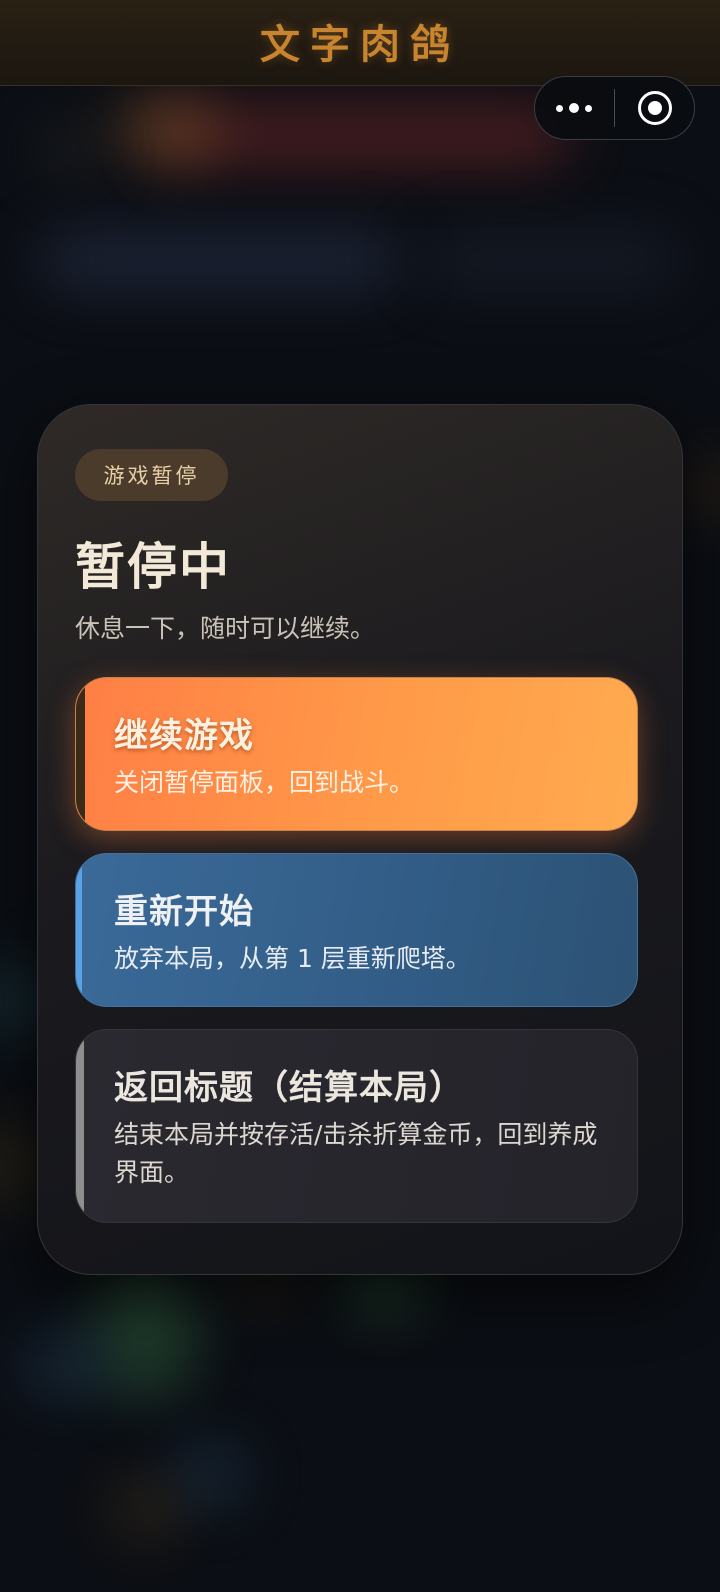  Describe the element at coordinates (153, 567) in the screenshot. I see `panel-title: 暂停中` at that location.